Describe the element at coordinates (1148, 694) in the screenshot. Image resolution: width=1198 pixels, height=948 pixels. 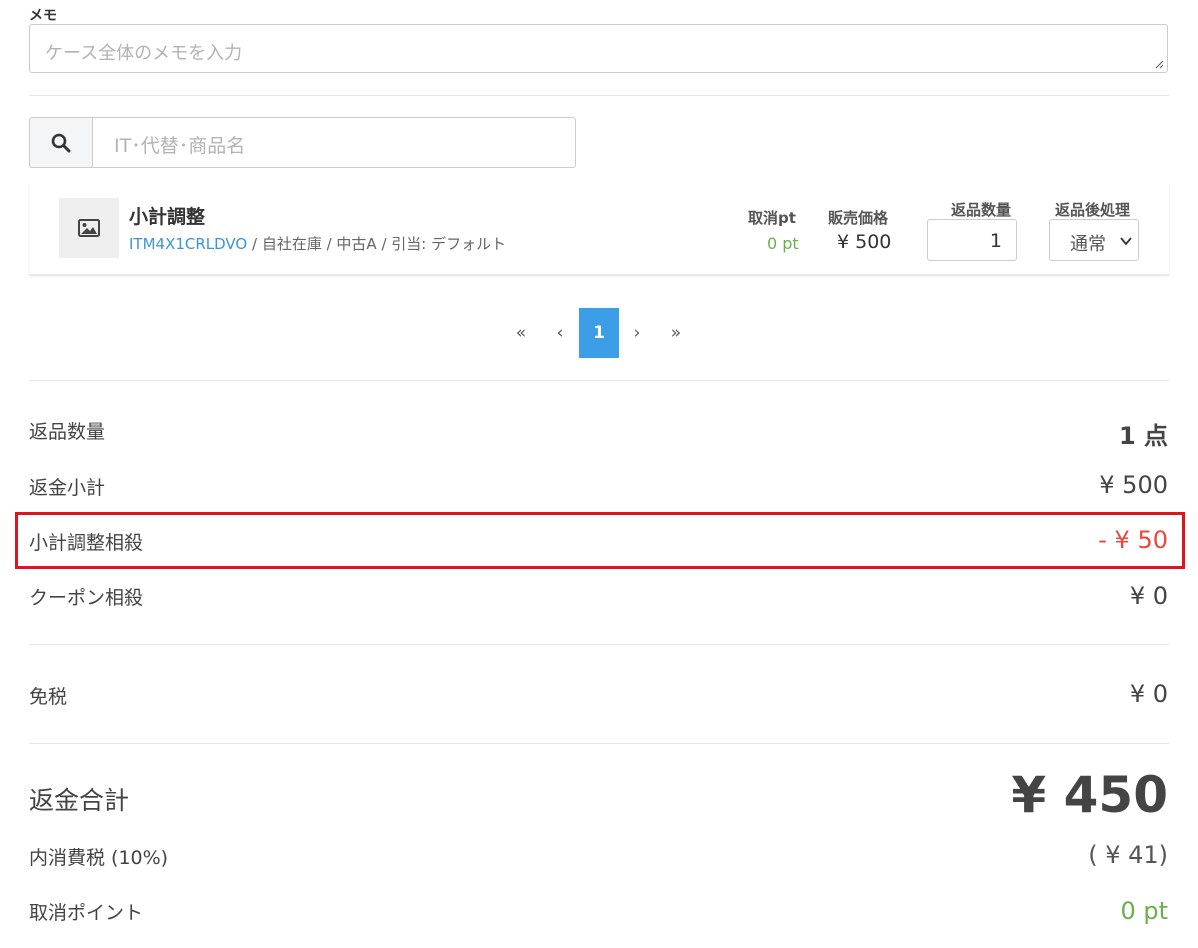
I see `summary-taxfree-value: ¥ 0` at that location.